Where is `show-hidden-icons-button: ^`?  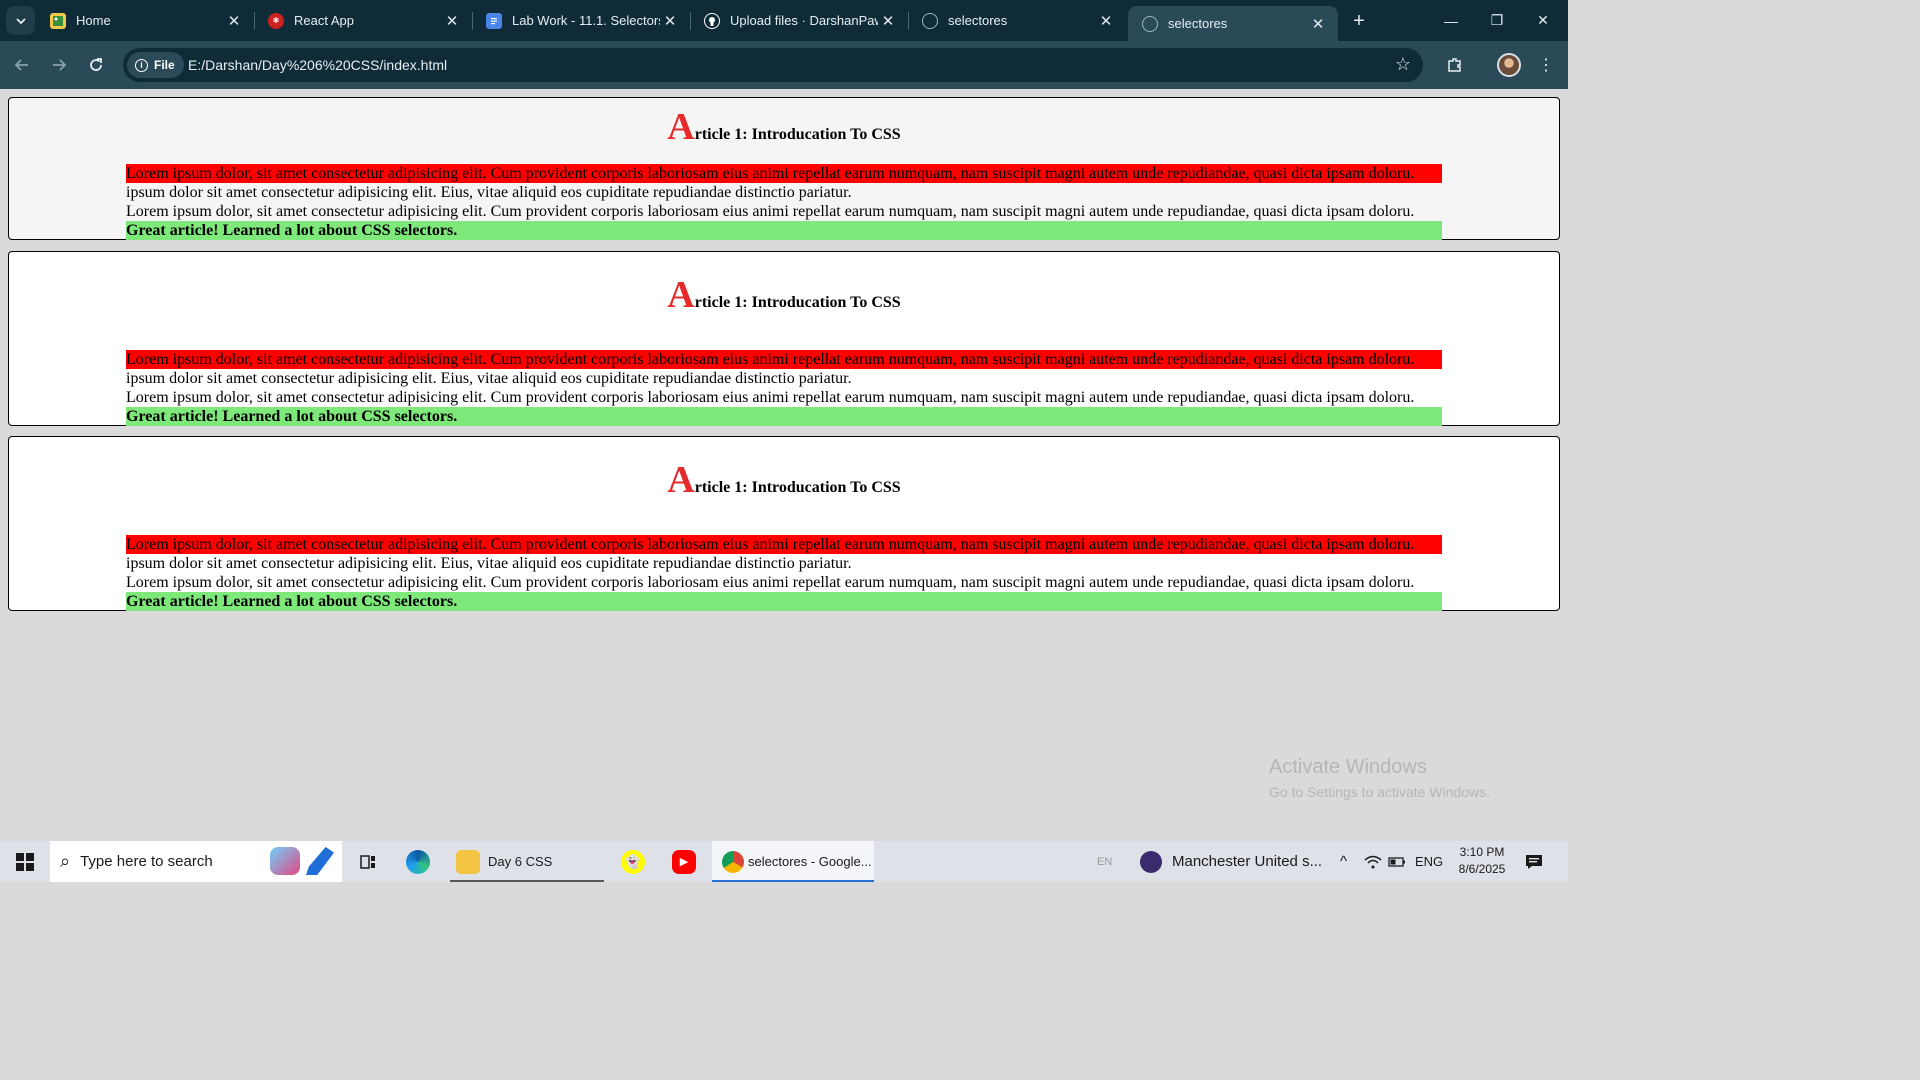 show-hidden-icons-button: ^ is located at coordinates (1343, 861).